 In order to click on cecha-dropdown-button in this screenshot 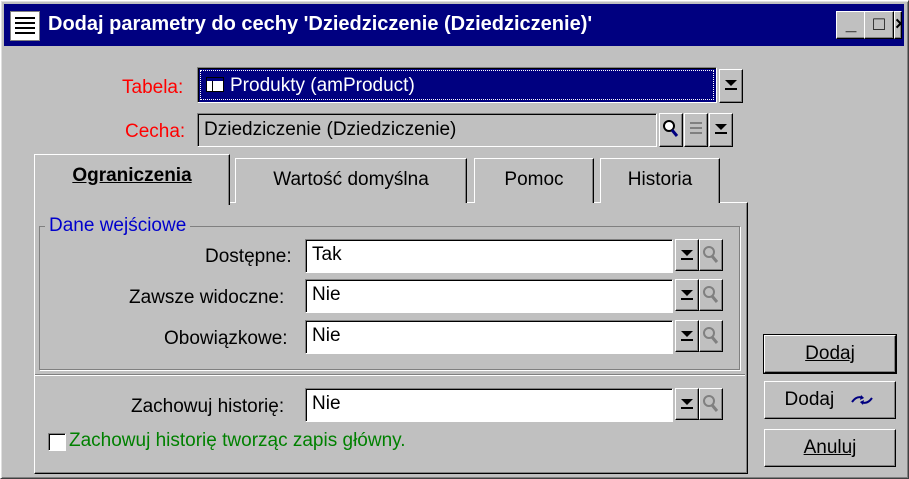, I will do `click(721, 130)`.